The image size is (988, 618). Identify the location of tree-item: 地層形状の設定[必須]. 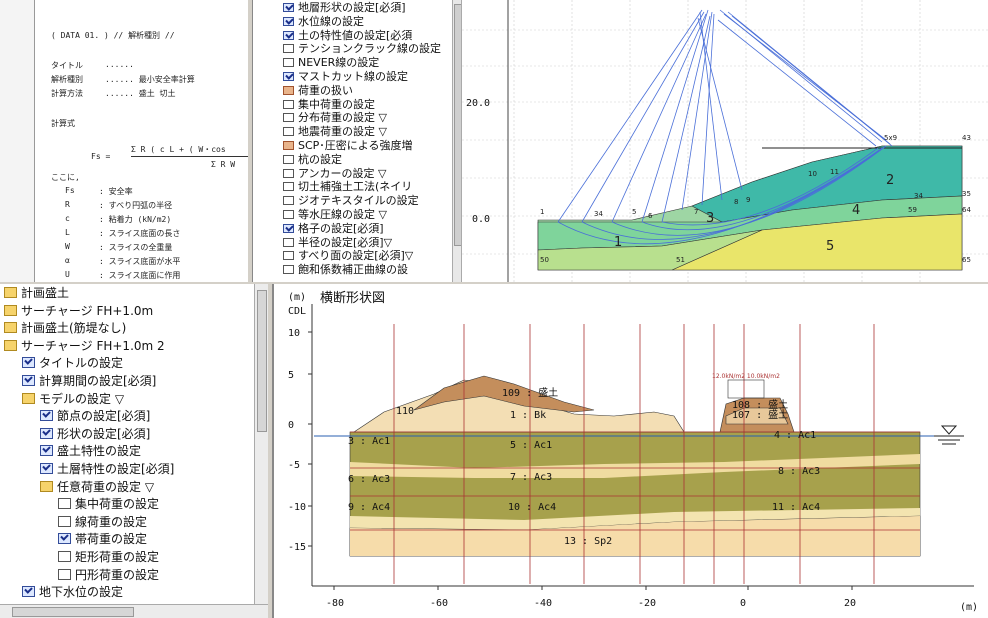
(344, 7).